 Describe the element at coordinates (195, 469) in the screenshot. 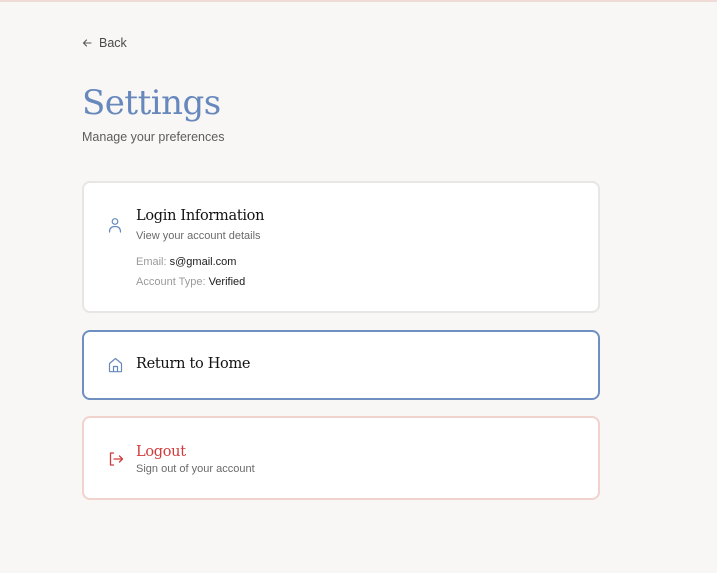

I see `logout-card-description: Sign out of your account` at that location.